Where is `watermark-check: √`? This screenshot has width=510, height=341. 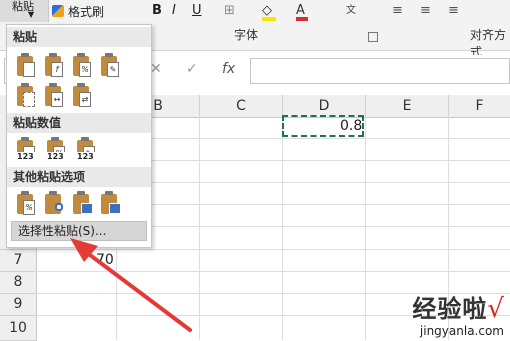 watermark-check: √ is located at coordinates (495, 309).